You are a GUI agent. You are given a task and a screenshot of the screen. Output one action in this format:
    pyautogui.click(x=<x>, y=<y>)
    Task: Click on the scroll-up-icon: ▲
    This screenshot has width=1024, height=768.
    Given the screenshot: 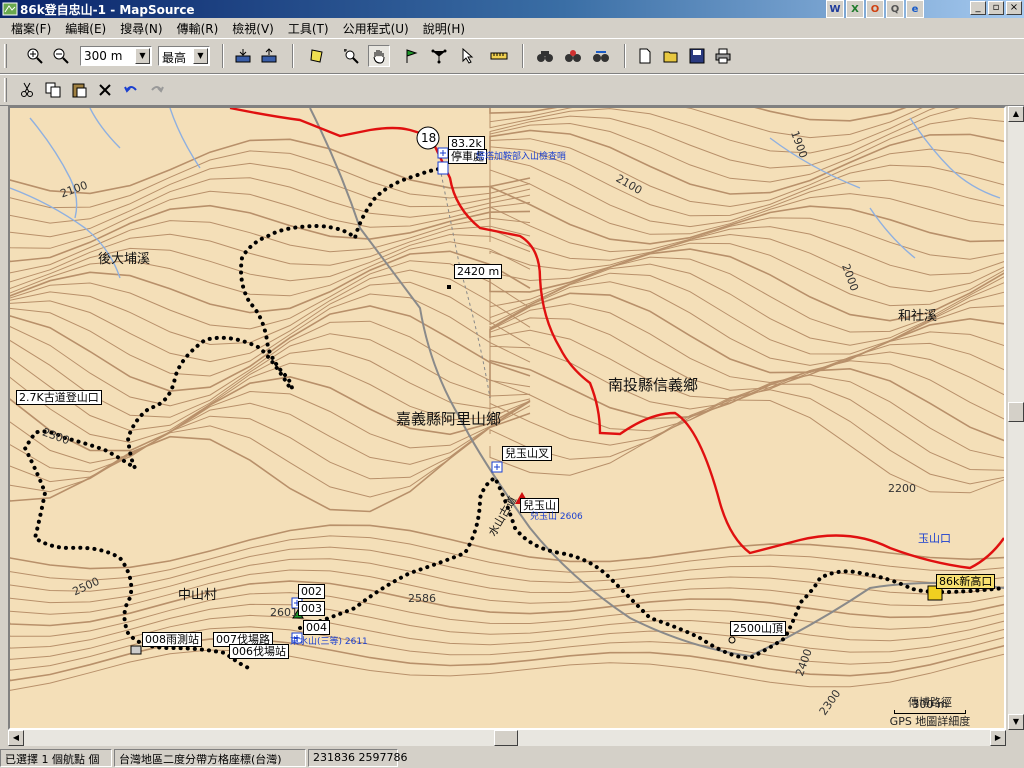 What is the action you would take?
    pyautogui.click(x=1016, y=114)
    